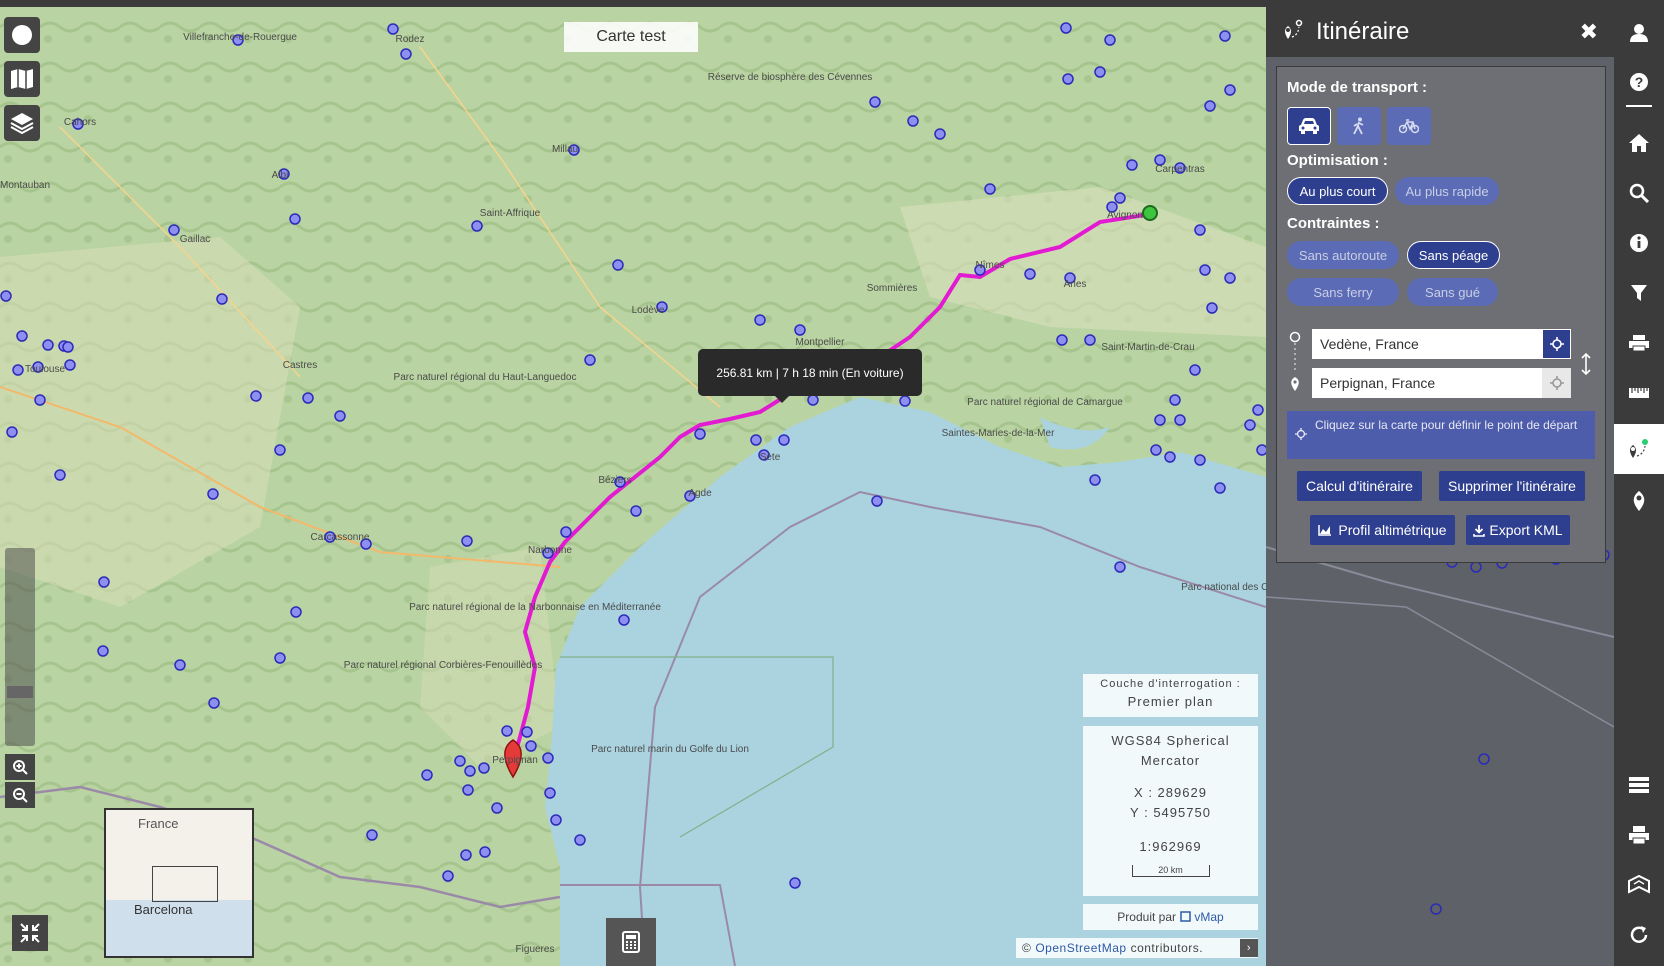 The height and width of the screenshot is (966, 1664). Describe the element at coordinates (1639, 293) in the screenshot. I see `filter-button` at that location.